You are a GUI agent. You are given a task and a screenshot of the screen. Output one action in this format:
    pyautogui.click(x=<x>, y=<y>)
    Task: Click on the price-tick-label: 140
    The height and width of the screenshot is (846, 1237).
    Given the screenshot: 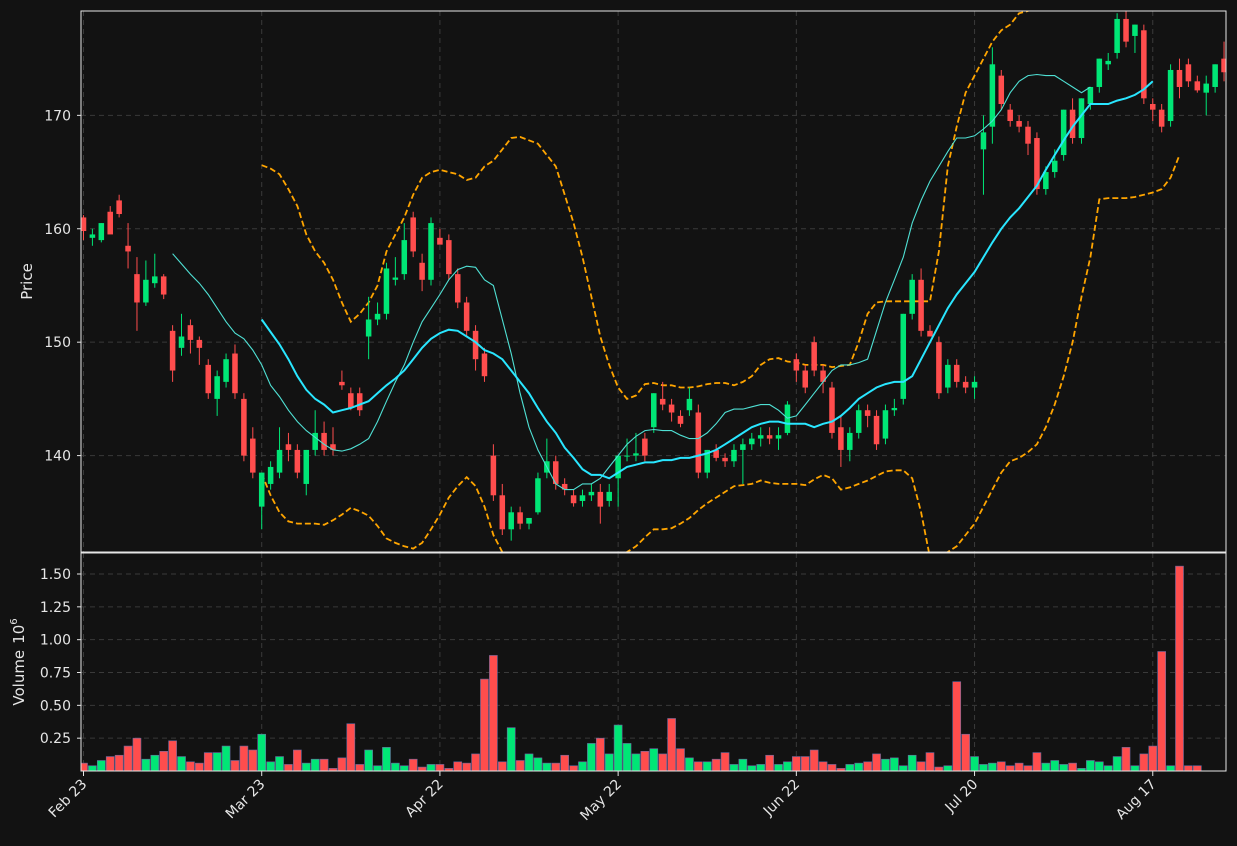 What is the action you would take?
    pyautogui.click(x=57, y=457)
    